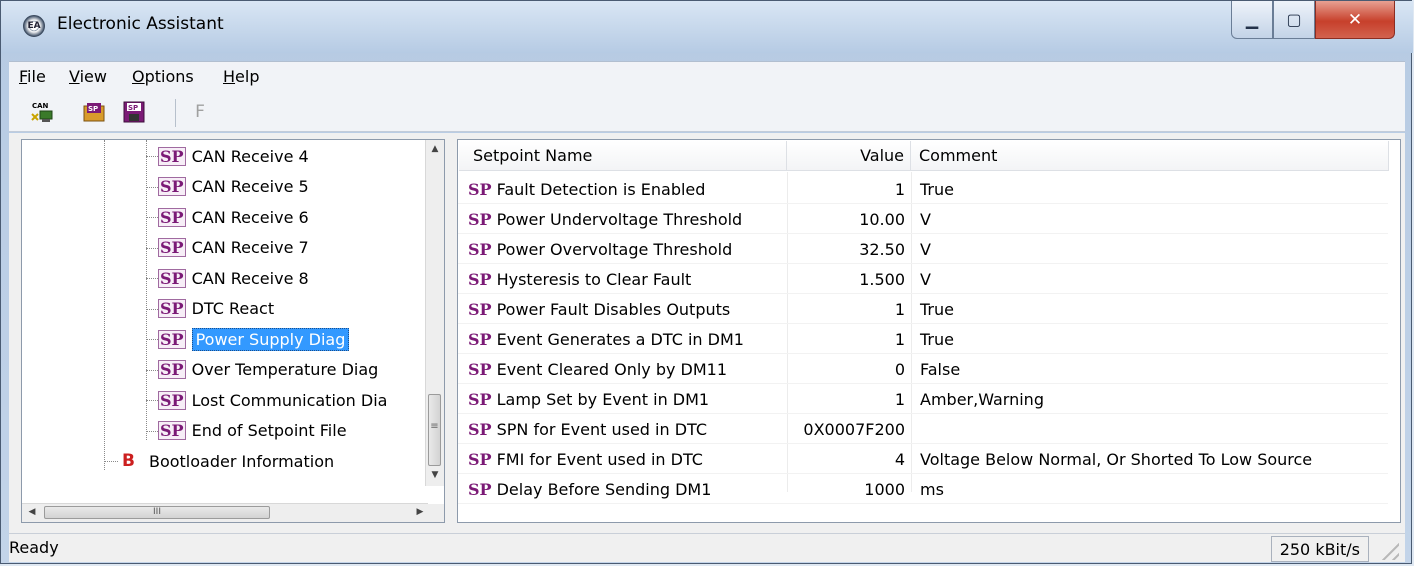  What do you see at coordinates (252, 431) in the screenshot?
I see `tree-item: SP End of Setpoint File` at bounding box center [252, 431].